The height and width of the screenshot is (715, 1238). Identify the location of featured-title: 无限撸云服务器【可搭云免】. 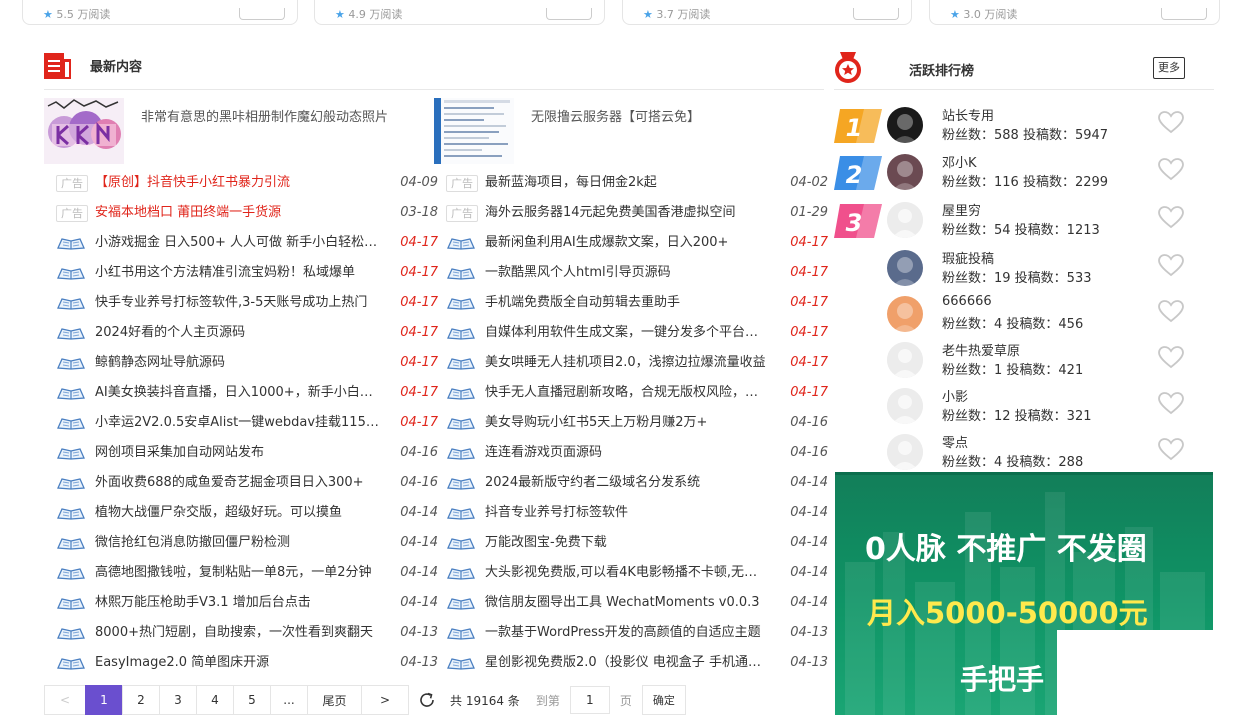
(615, 115).